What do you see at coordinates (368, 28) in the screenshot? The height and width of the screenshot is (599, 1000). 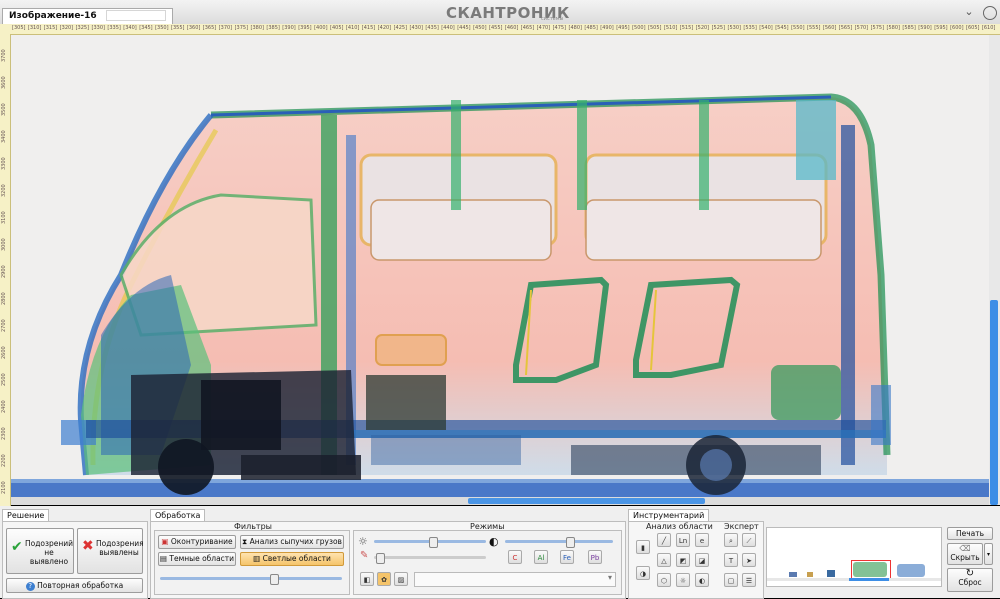 I see `ruler-mark: [415]` at bounding box center [368, 28].